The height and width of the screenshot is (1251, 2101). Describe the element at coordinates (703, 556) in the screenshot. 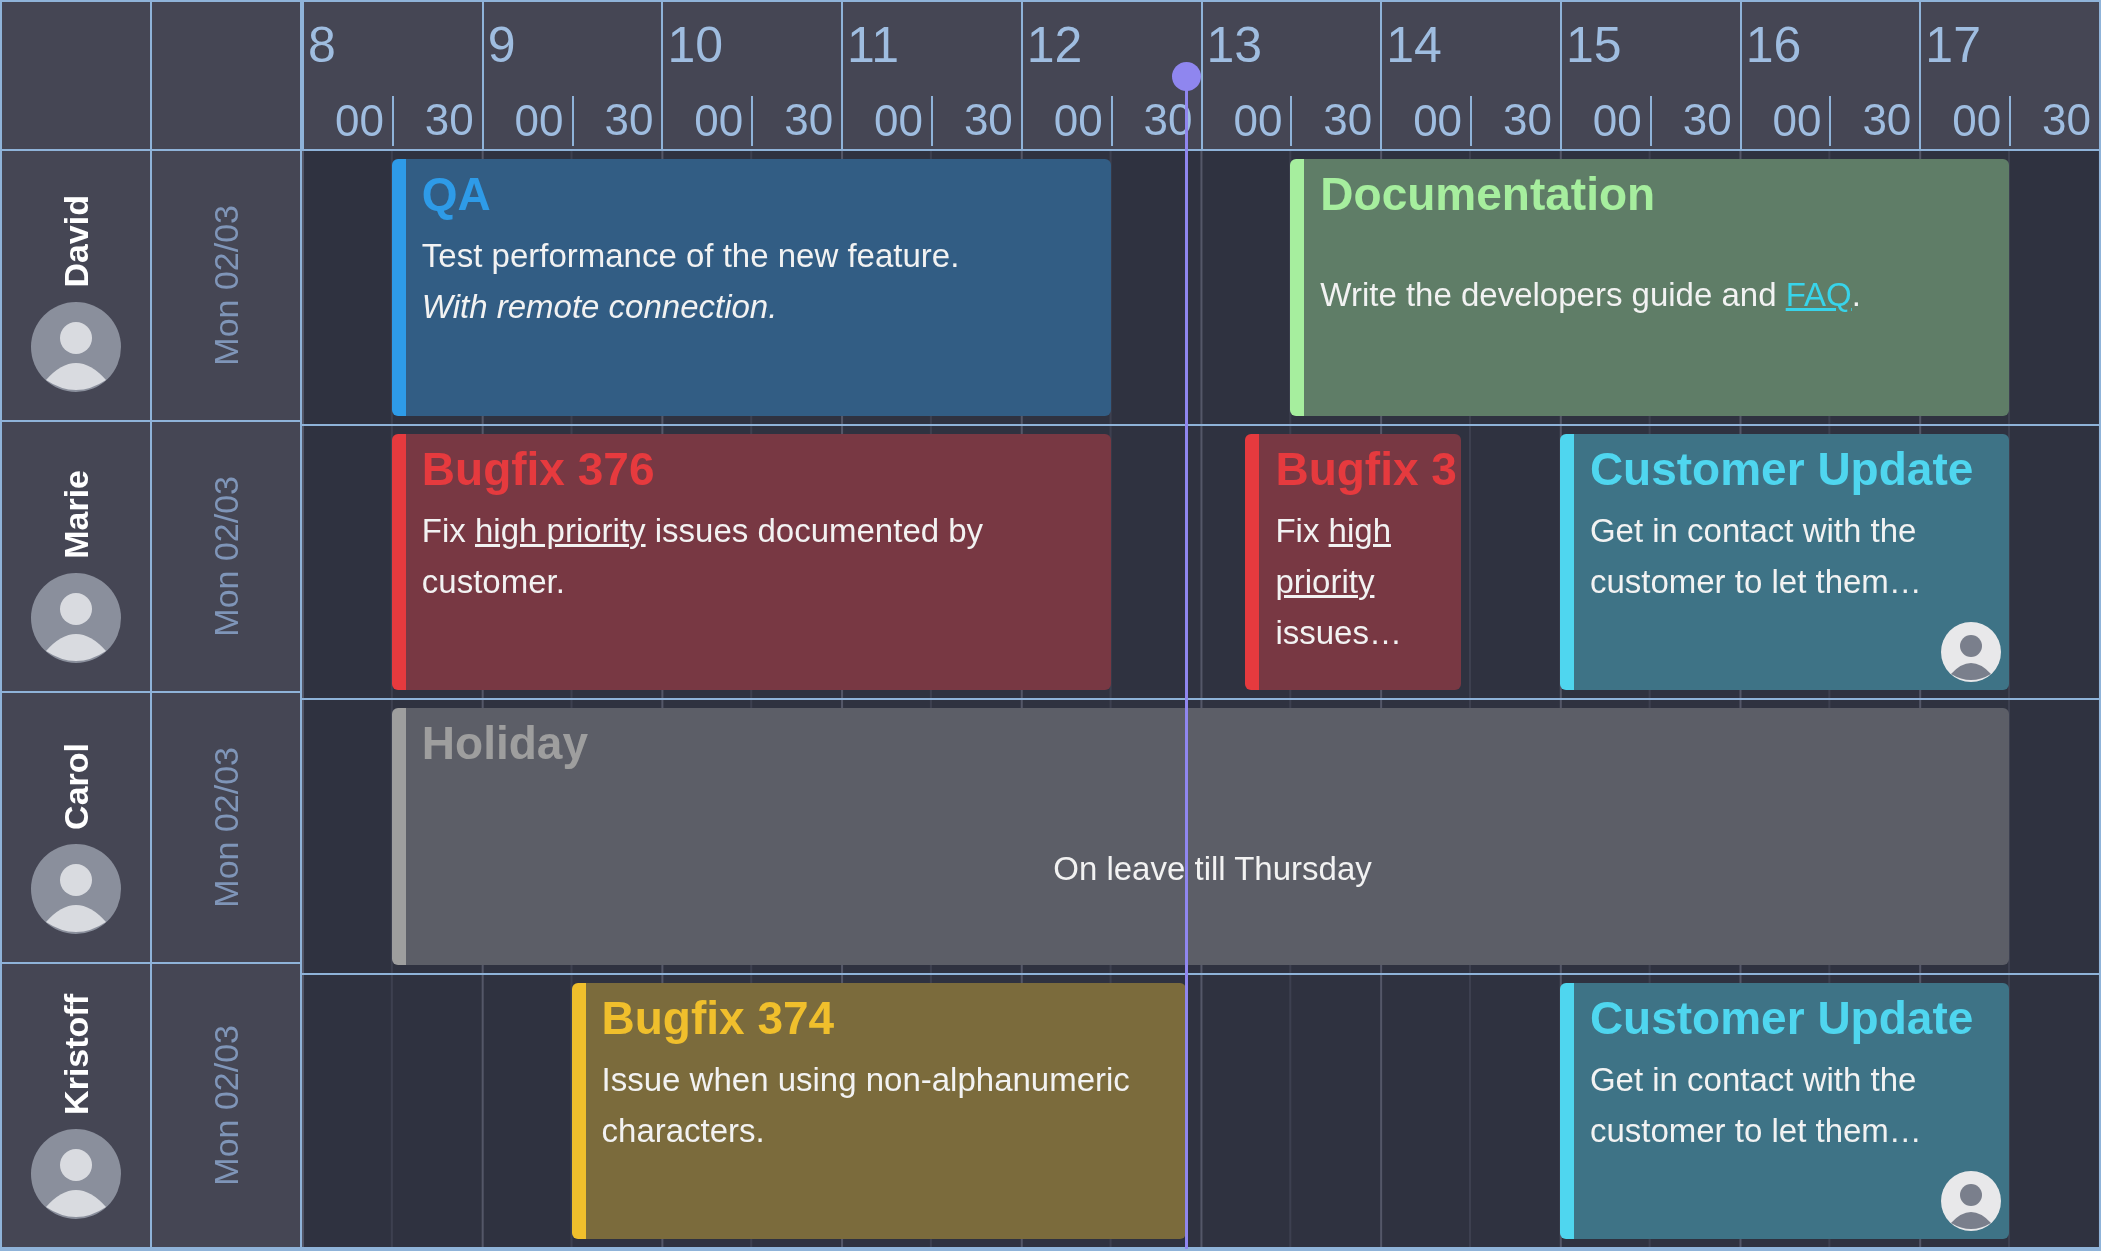

I see `event-description: Fix high priority issues documented by customer.` at that location.